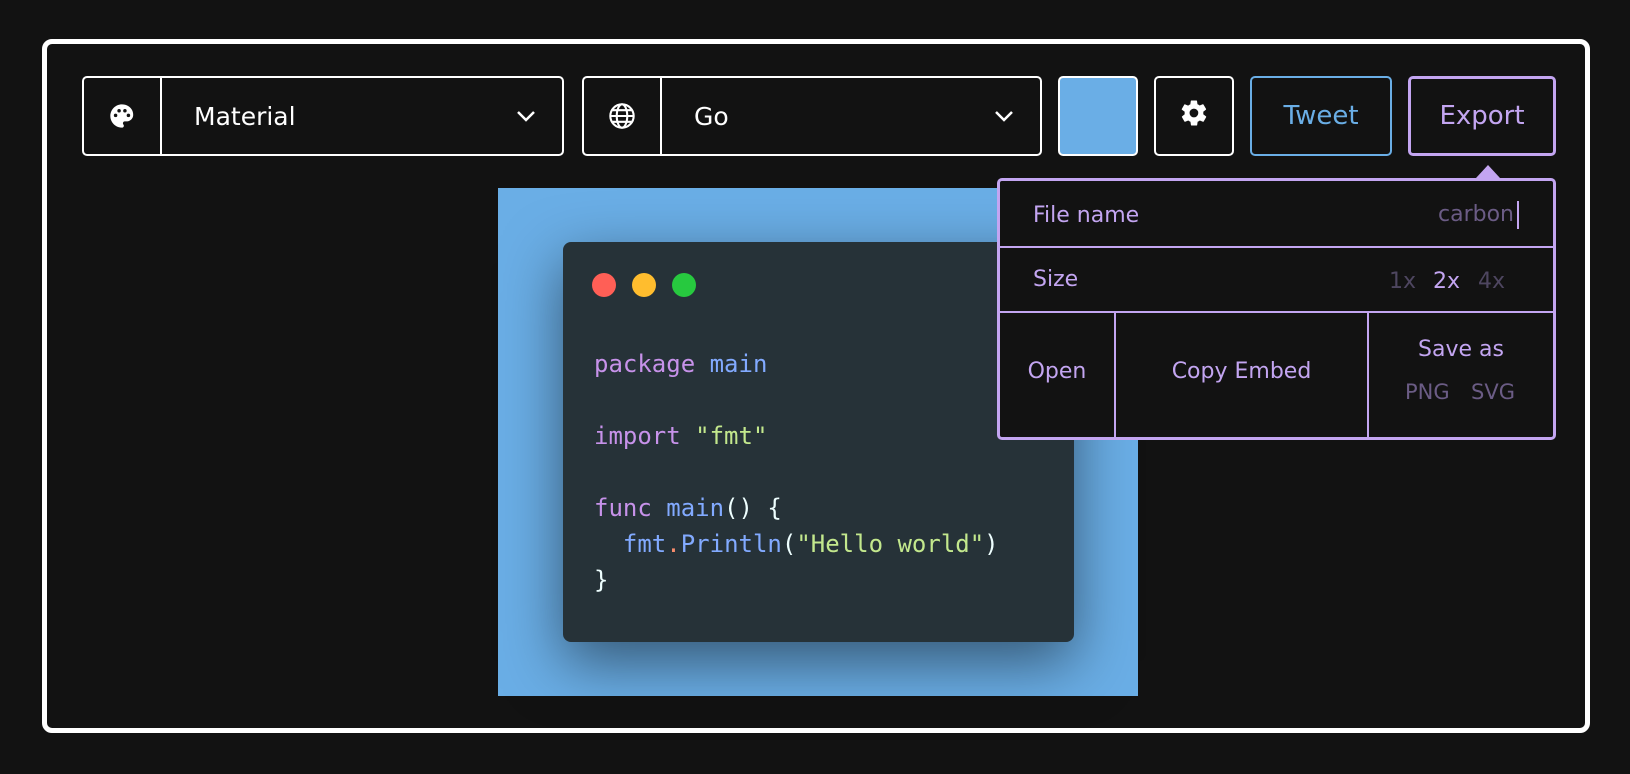 Image resolution: width=1630 pixels, height=774 pixels. I want to click on size-row: Size 1x 2x 4x, so click(1276, 280).